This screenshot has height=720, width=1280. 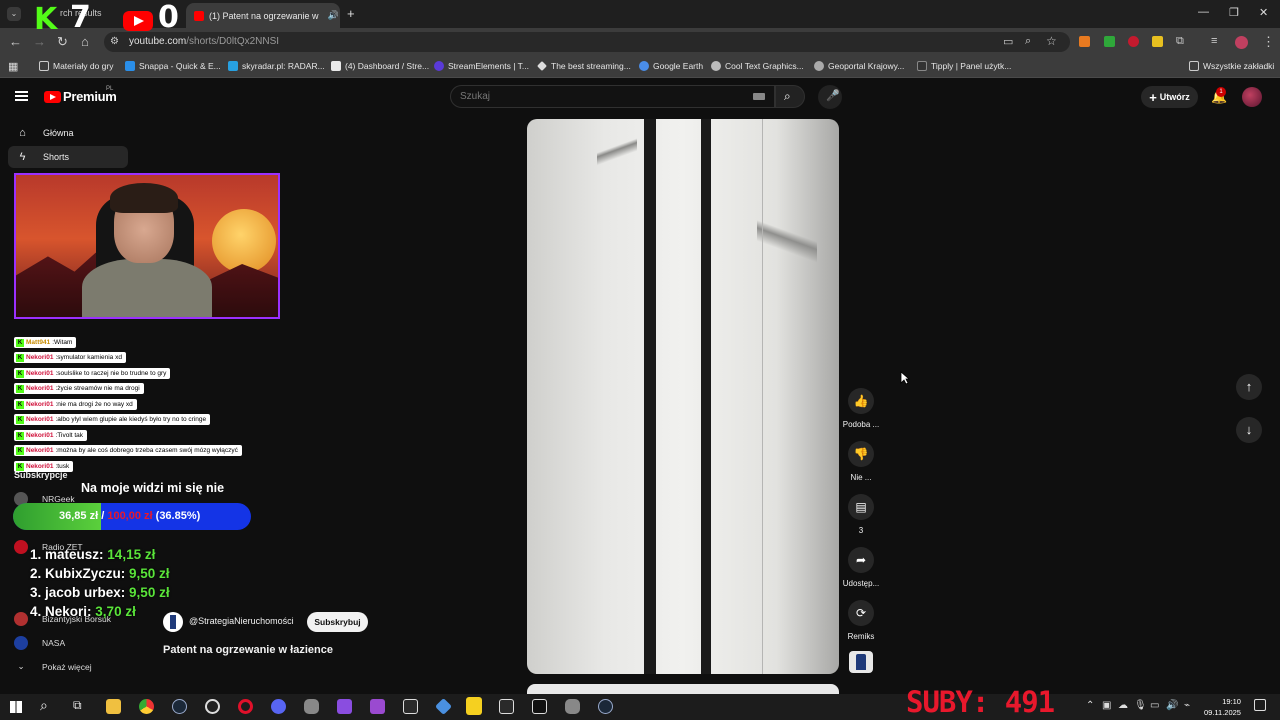 I want to click on tray-app-icon: ▣, so click(x=1106, y=705).